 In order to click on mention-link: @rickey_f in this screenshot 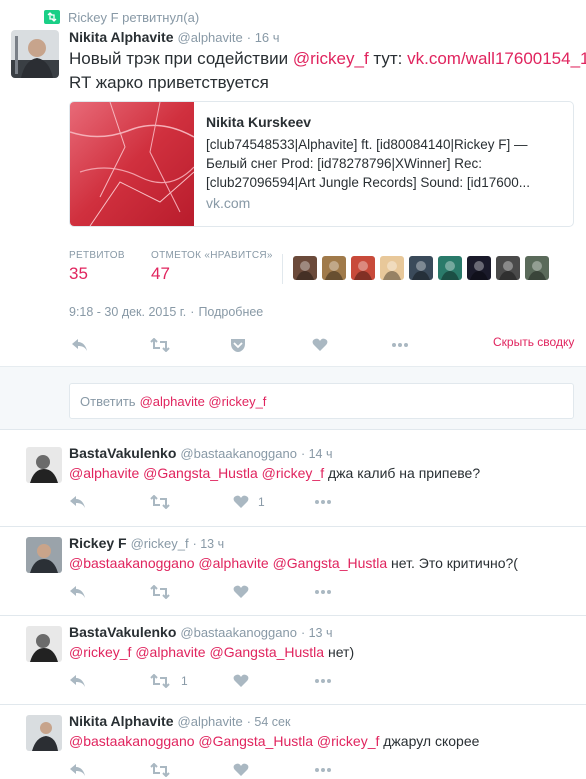, I will do `click(331, 58)`.